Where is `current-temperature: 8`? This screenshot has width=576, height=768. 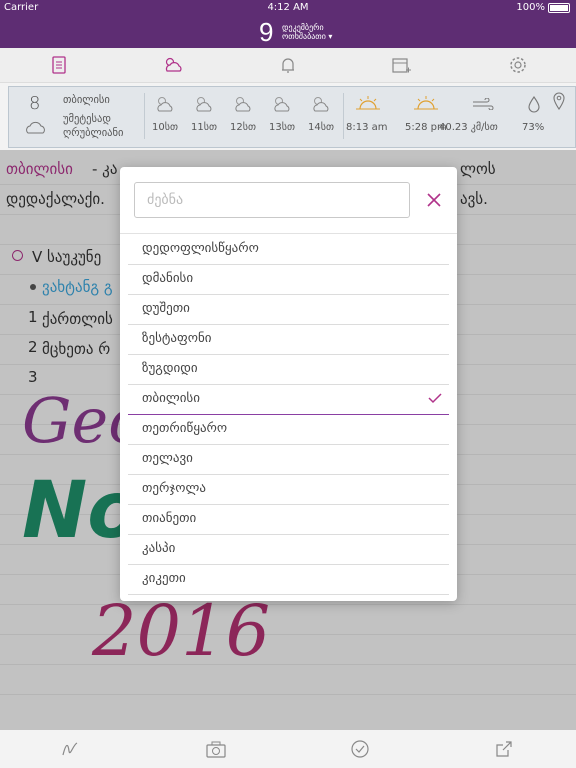
current-temperature: 8 is located at coordinates (35, 103).